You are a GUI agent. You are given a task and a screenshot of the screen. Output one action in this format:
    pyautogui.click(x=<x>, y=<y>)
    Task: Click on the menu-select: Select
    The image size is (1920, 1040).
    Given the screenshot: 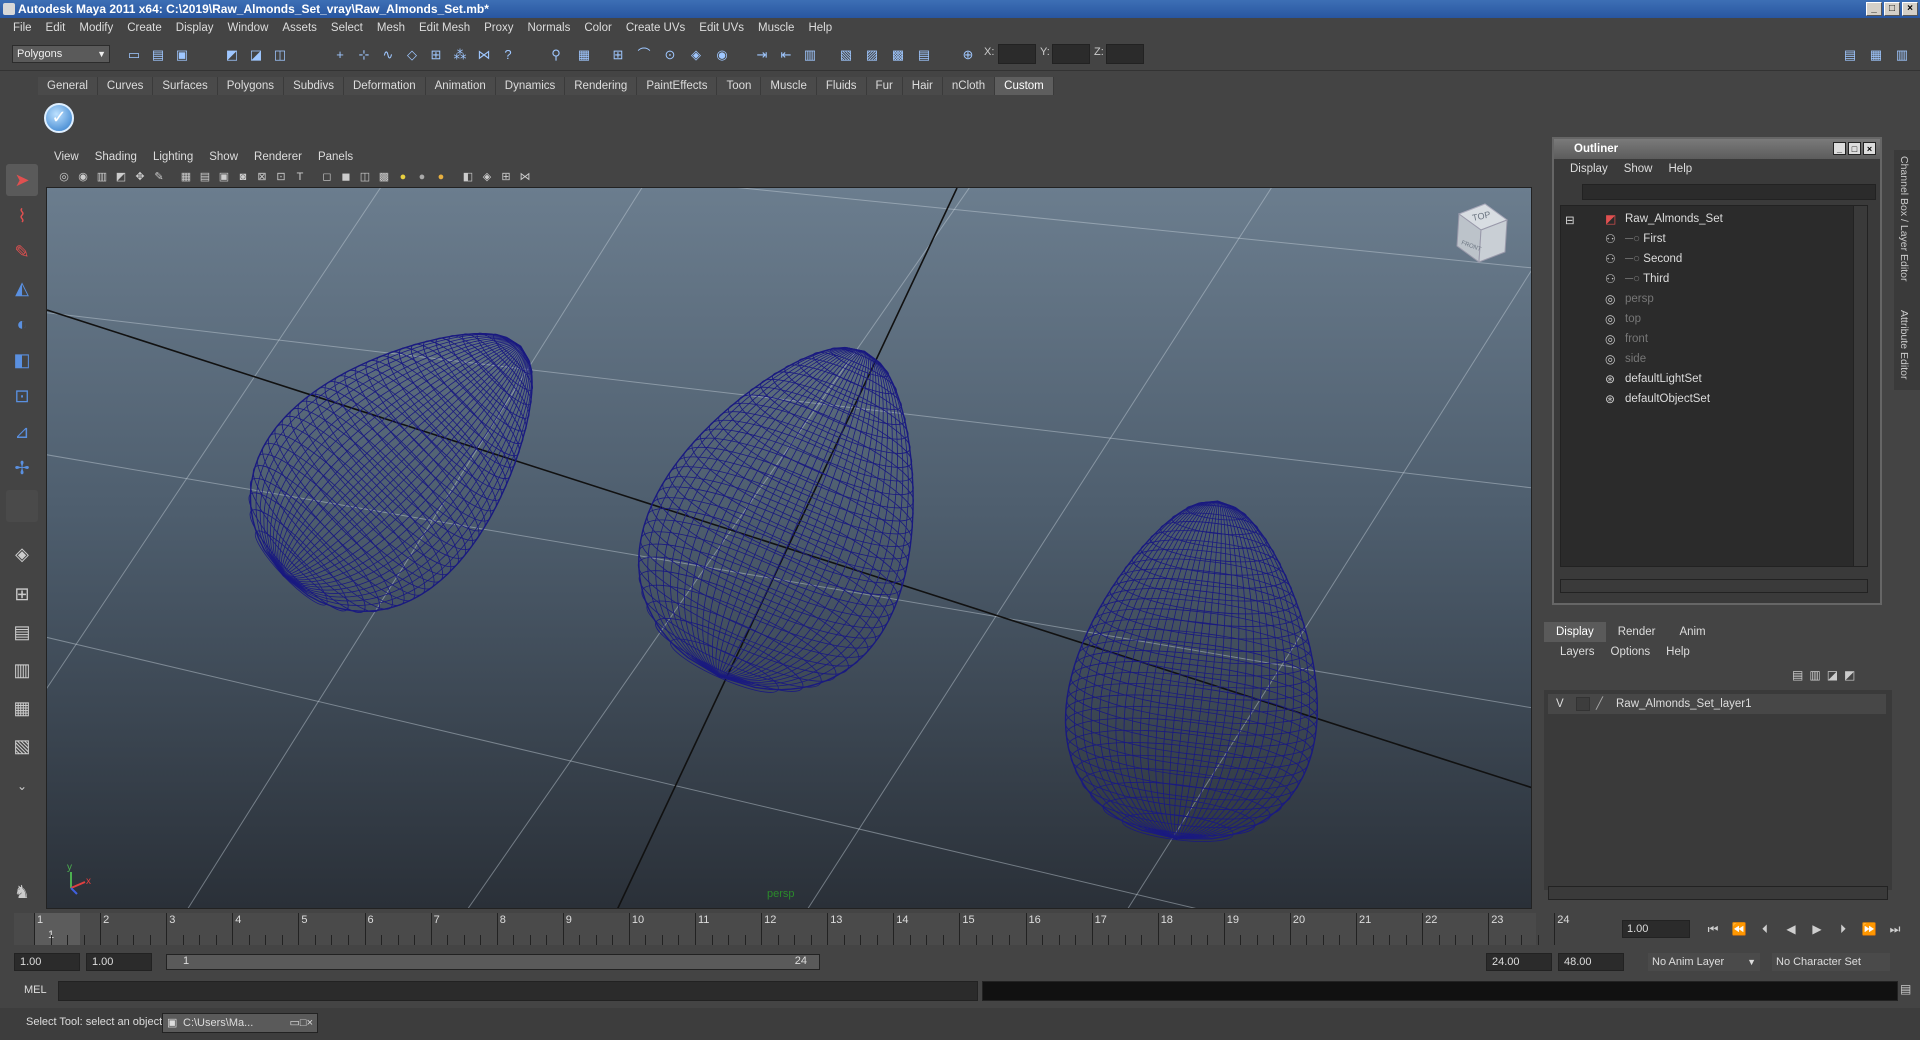 What is the action you would take?
    pyautogui.click(x=347, y=28)
    